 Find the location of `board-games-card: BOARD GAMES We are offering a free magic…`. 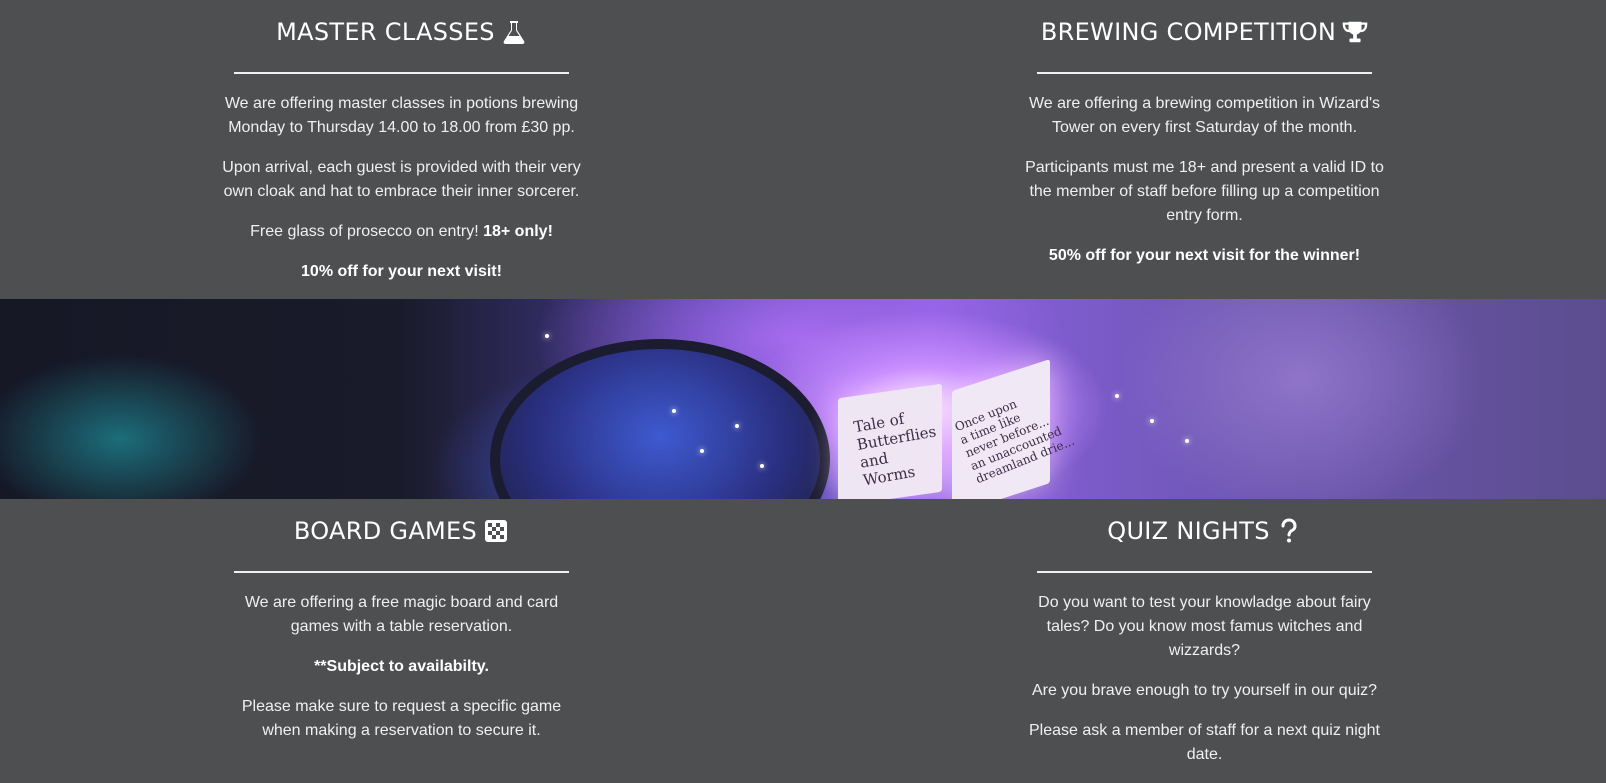

board-games-card: BOARD GAMES We are offering a free magic… is located at coordinates (402, 629).